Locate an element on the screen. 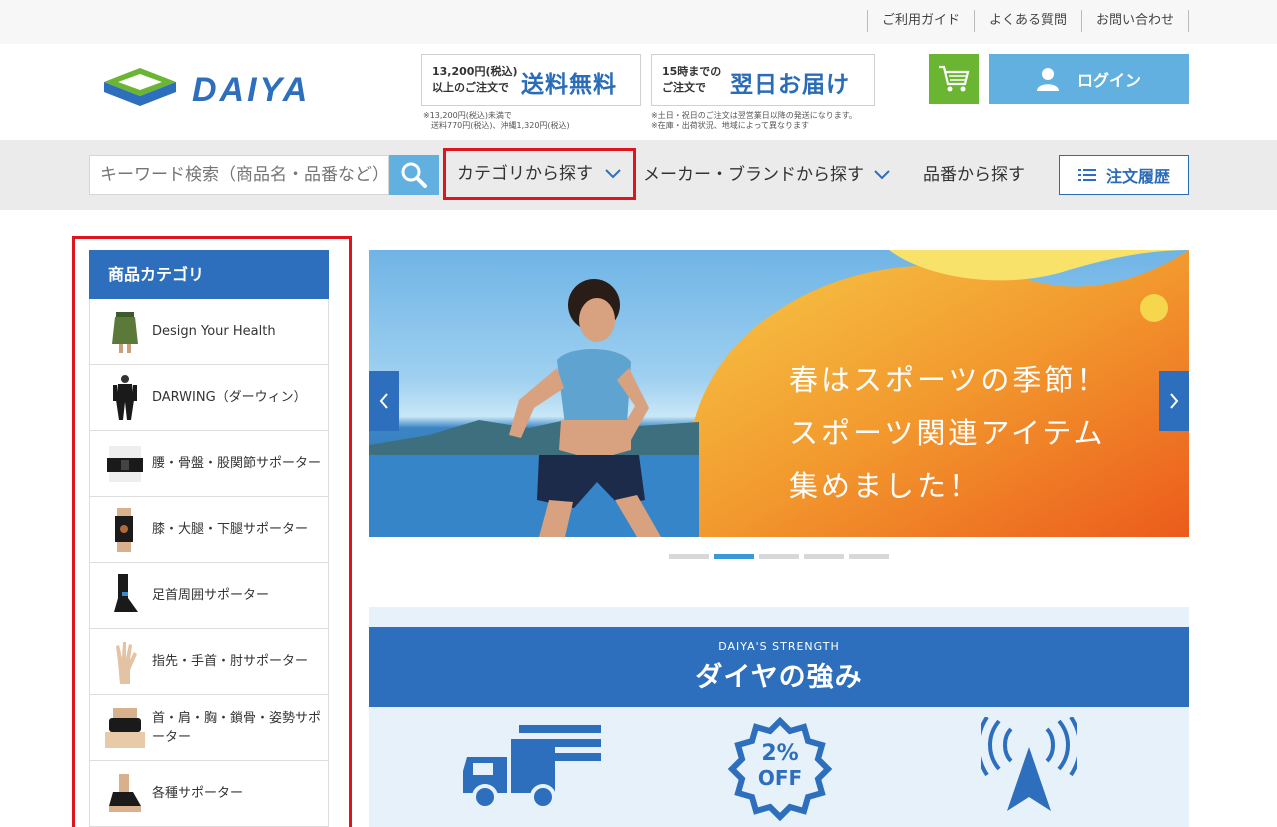 Image resolution: width=1277 pixels, height=827 pixels. cart-icon is located at coordinates (954, 78).